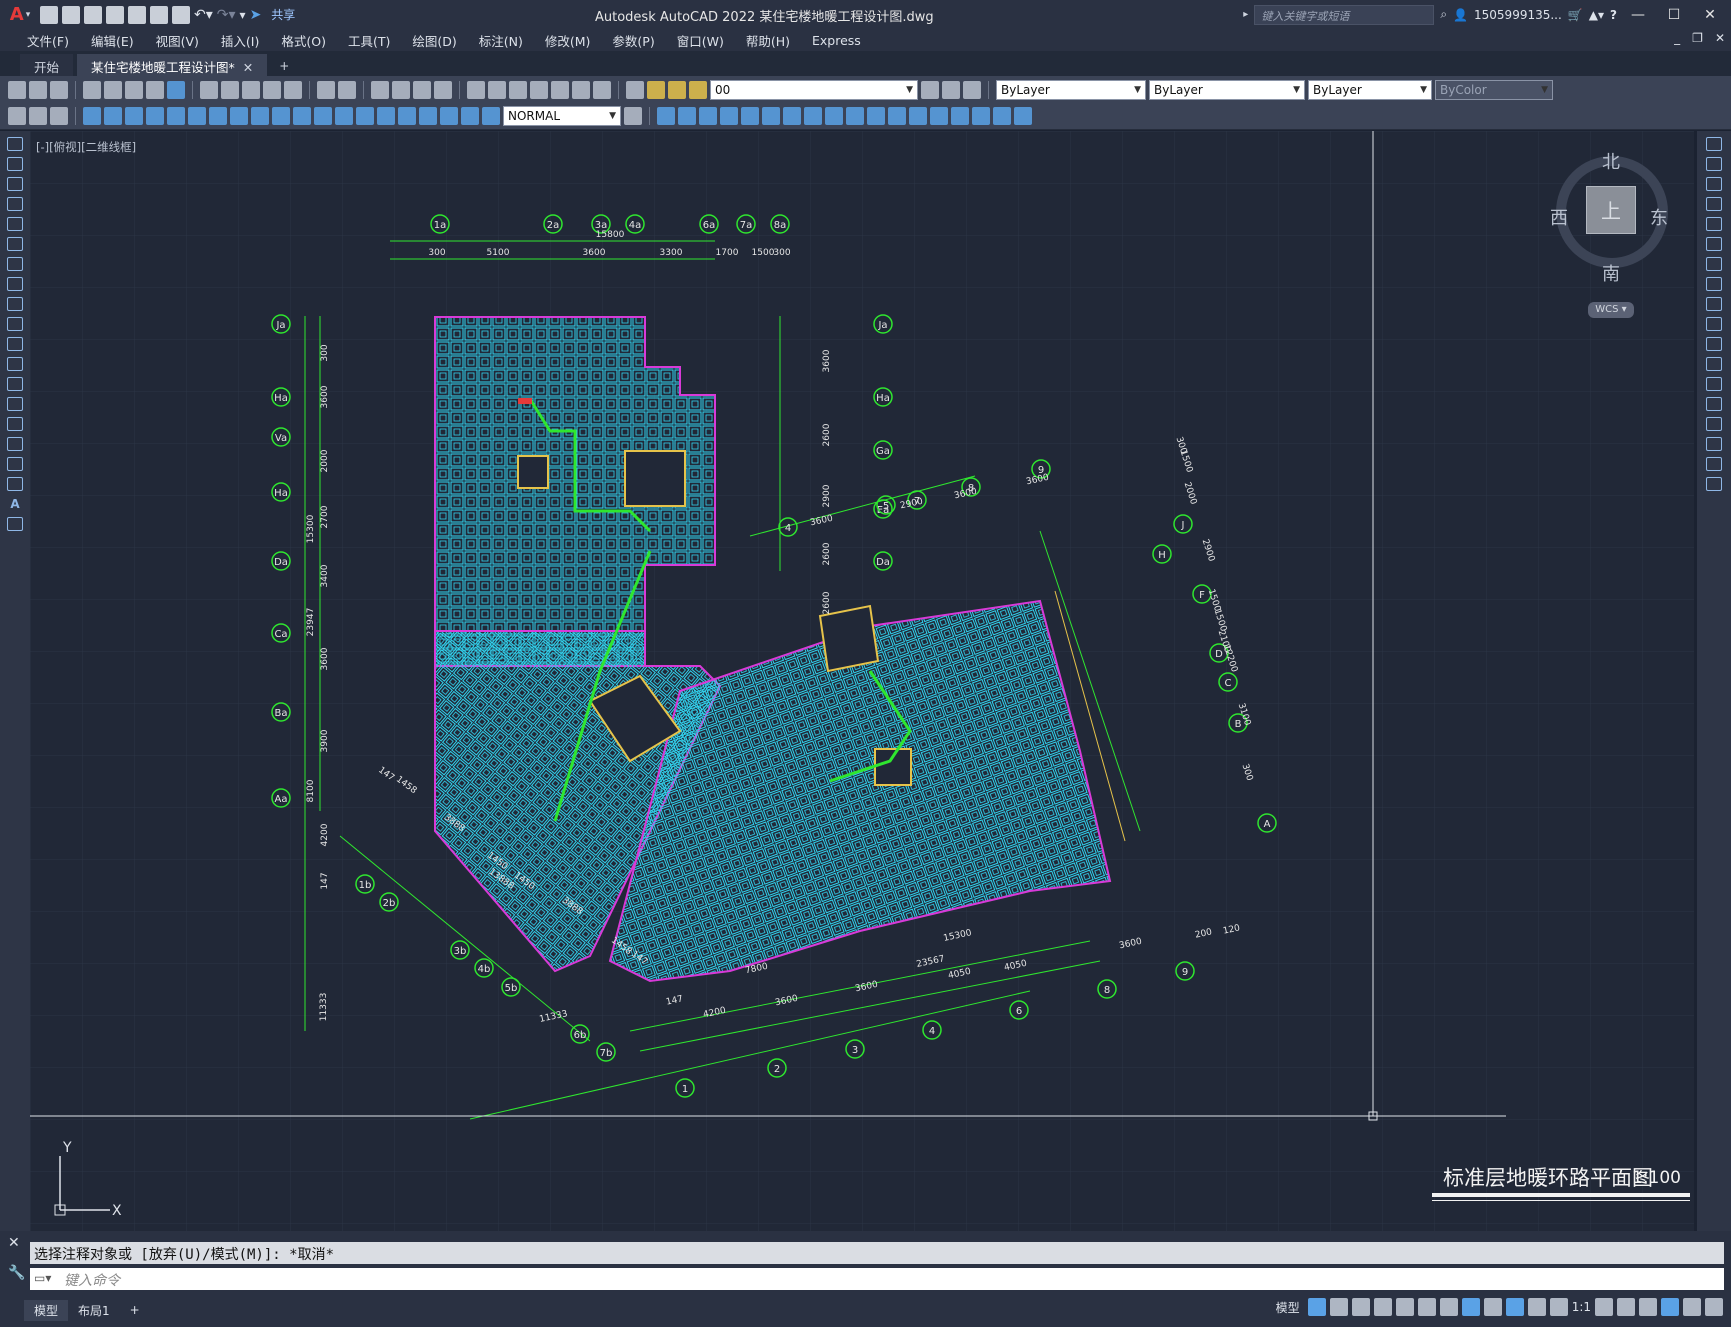  What do you see at coordinates (38, 89) in the screenshot?
I see `open-icon` at bounding box center [38, 89].